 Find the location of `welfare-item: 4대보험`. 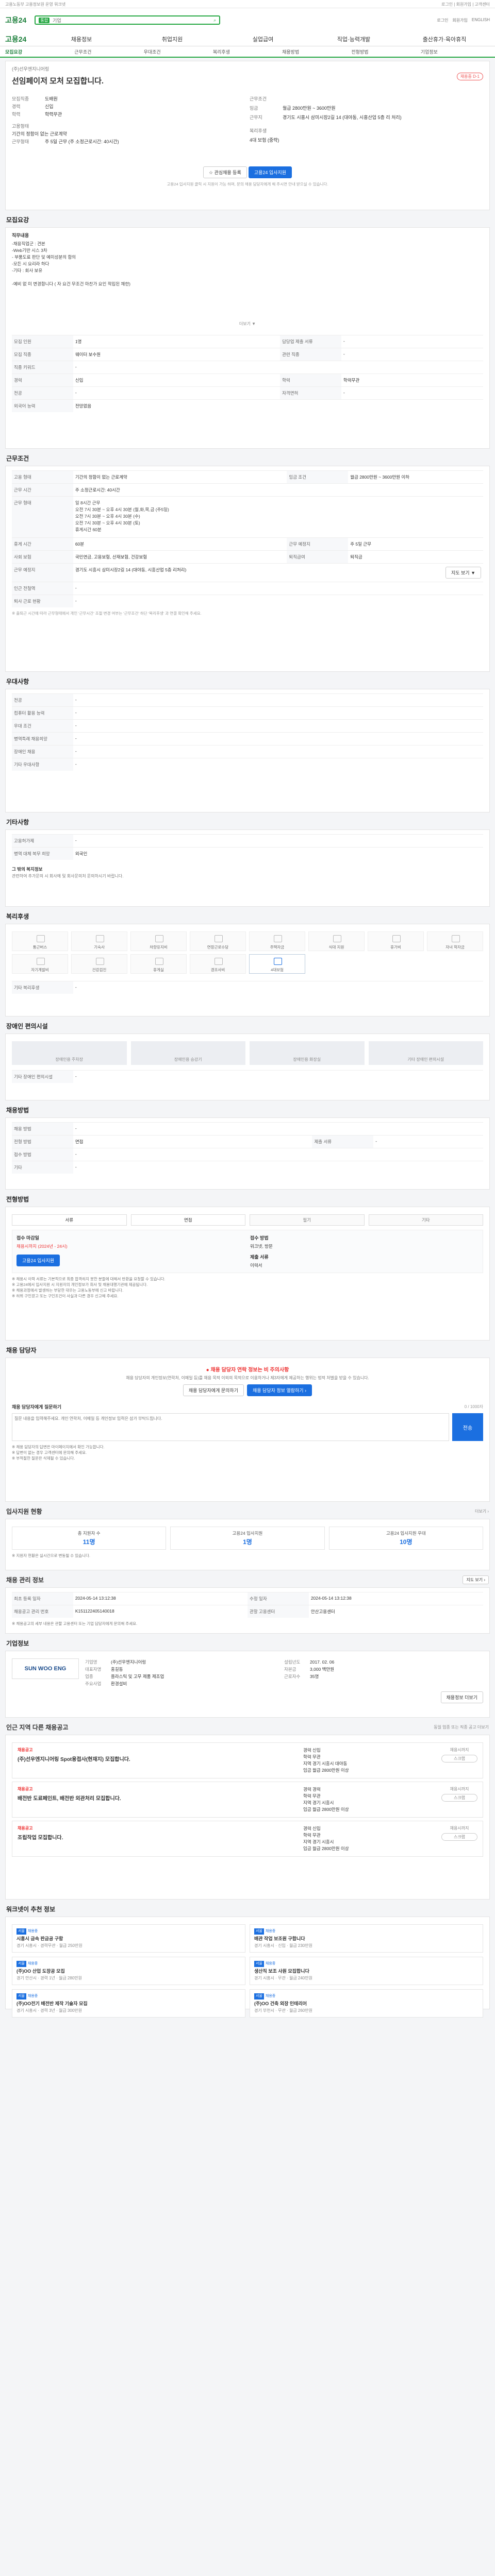

welfare-item: 4대보험 is located at coordinates (277, 964).